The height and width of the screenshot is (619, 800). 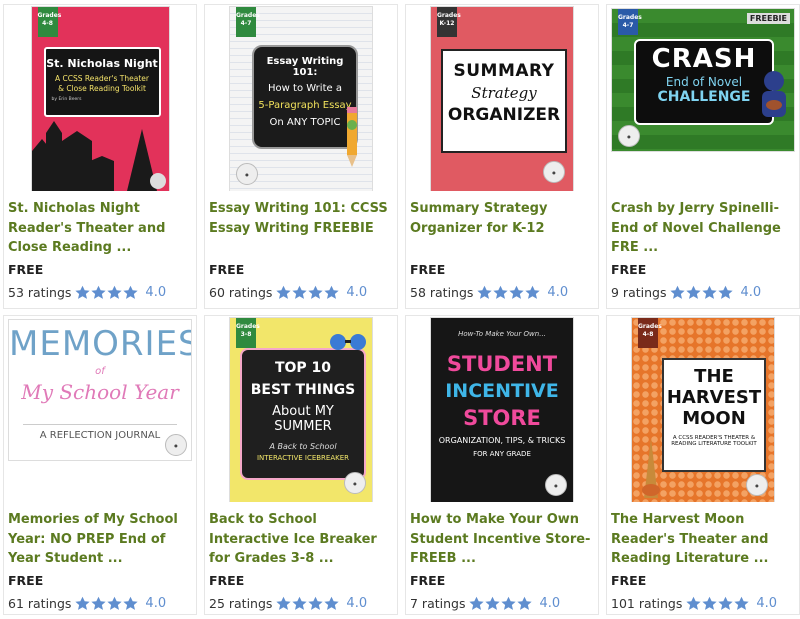 I want to click on product-rating: 53 ratings 4.0, so click(x=87, y=292).